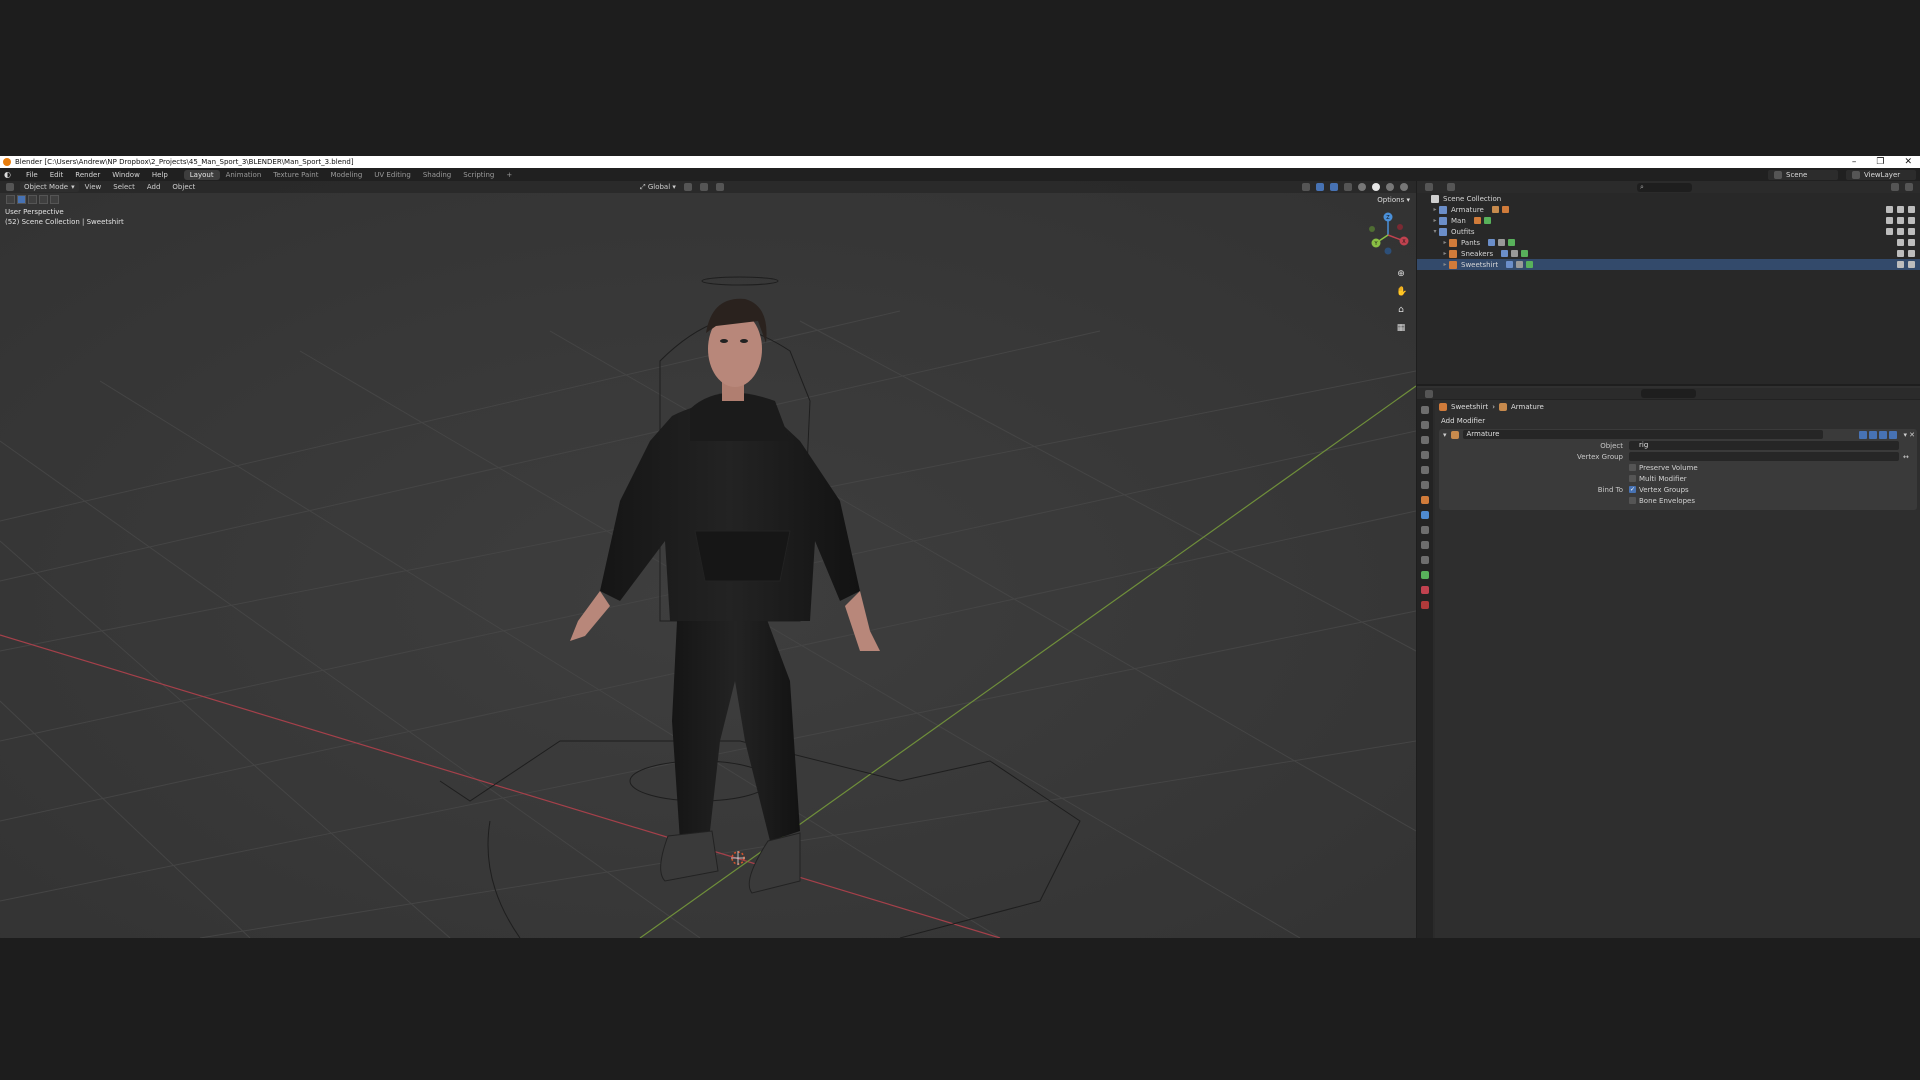  What do you see at coordinates (1912, 435) in the screenshot?
I see `remove-modifier-close-icon: ✕` at bounding box center [1912, 435].